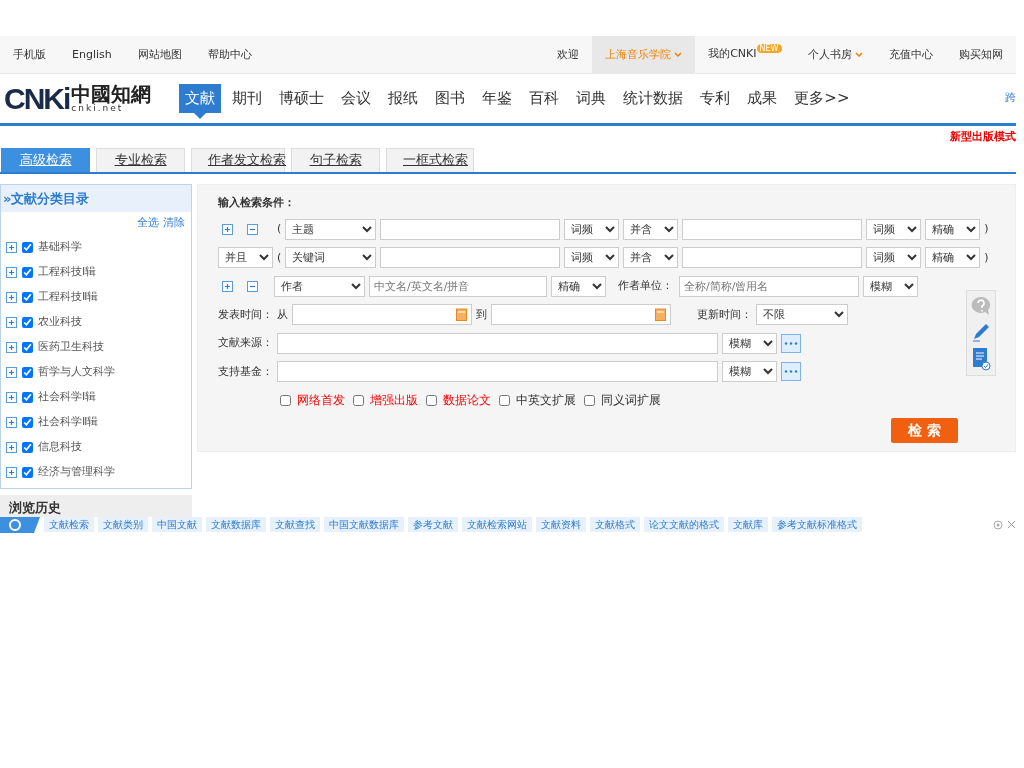 This screenshot has height=768, width=1024. Describe the element at coordinates (467, 400) in the screenshot. I see `option-label: 数据论文` at that location.